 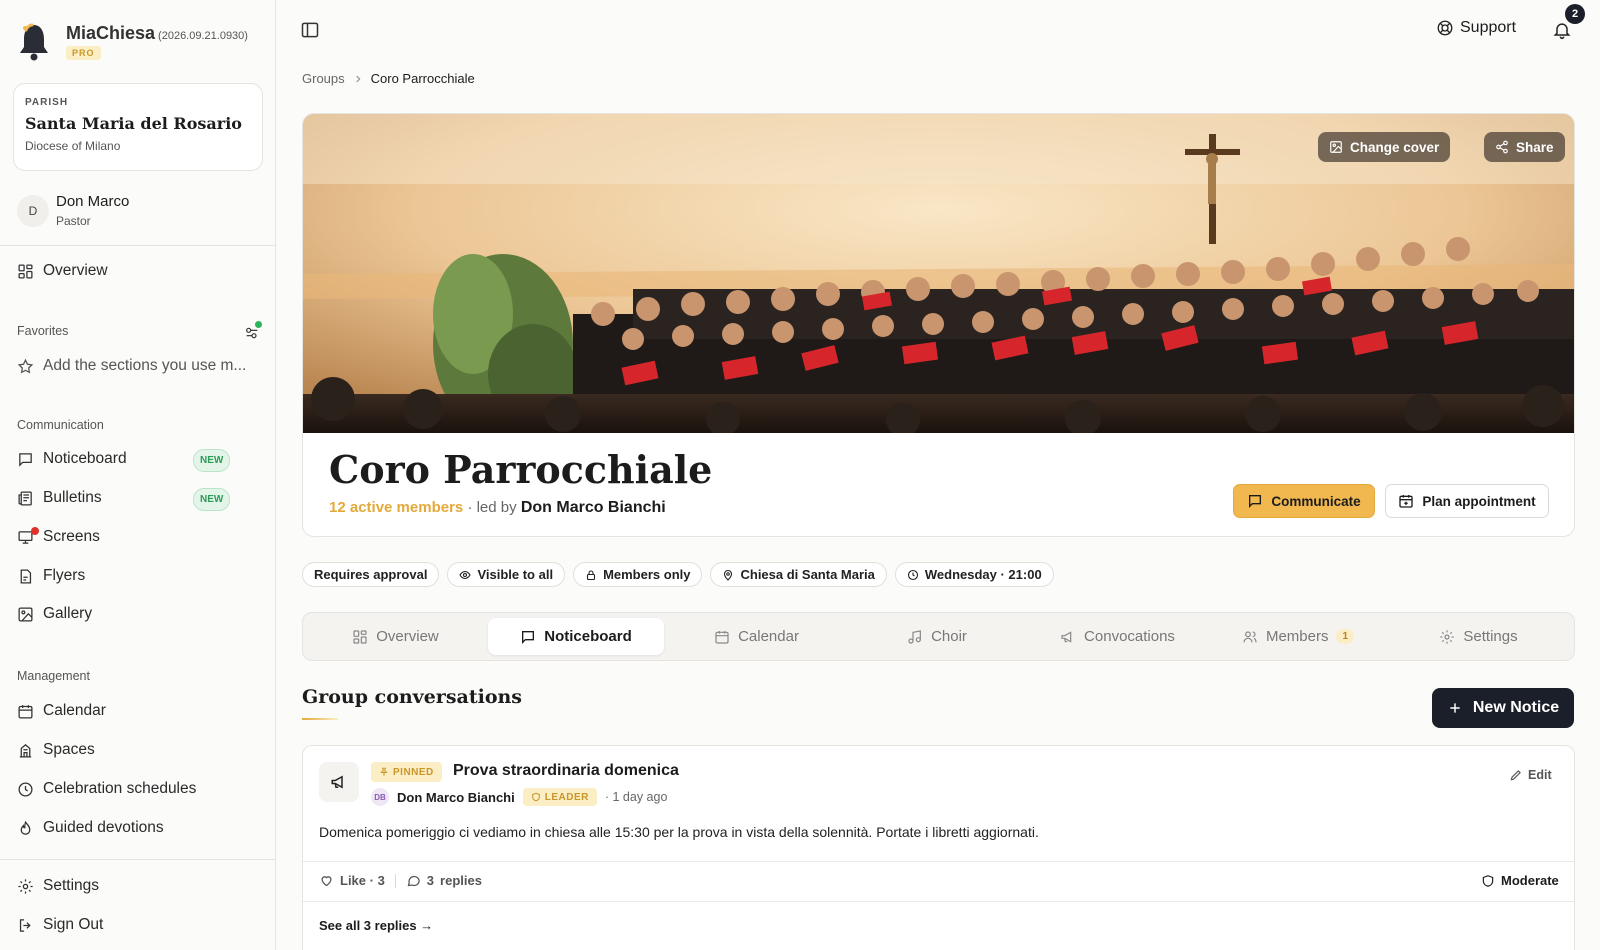 I want to click on share-label: Share, so click(x=1535, y=147).